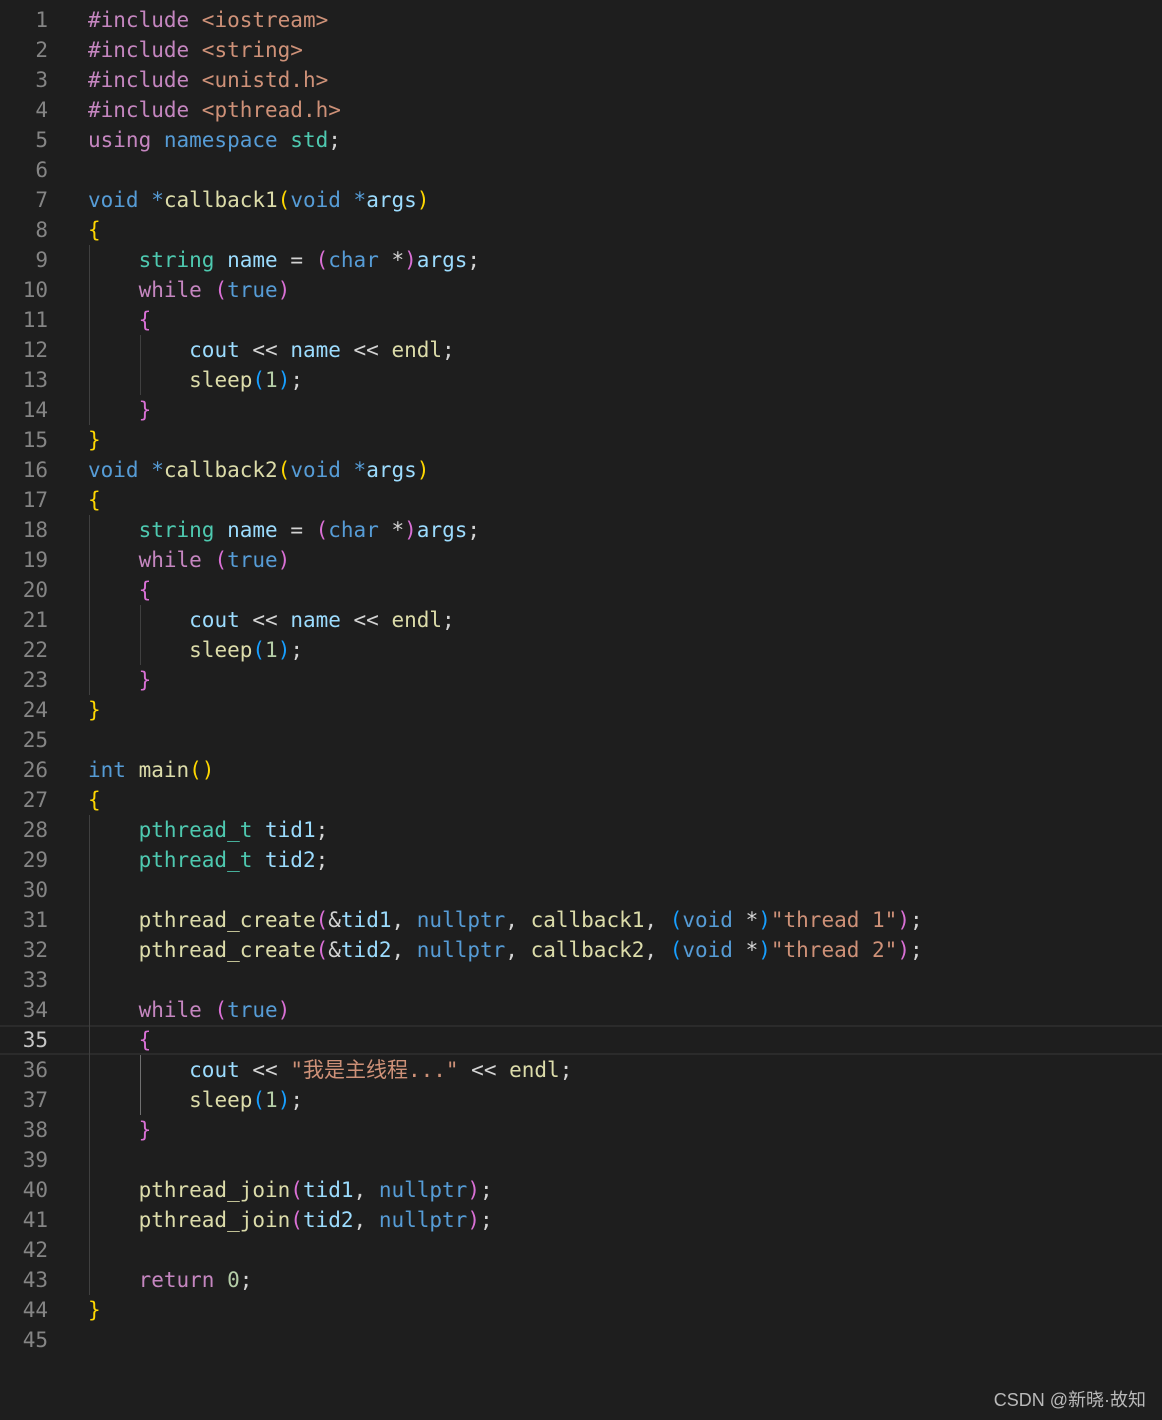 This screenshot has height=1420, width=1162. I want to click on code-line: 38 }, so click(581, 1130).